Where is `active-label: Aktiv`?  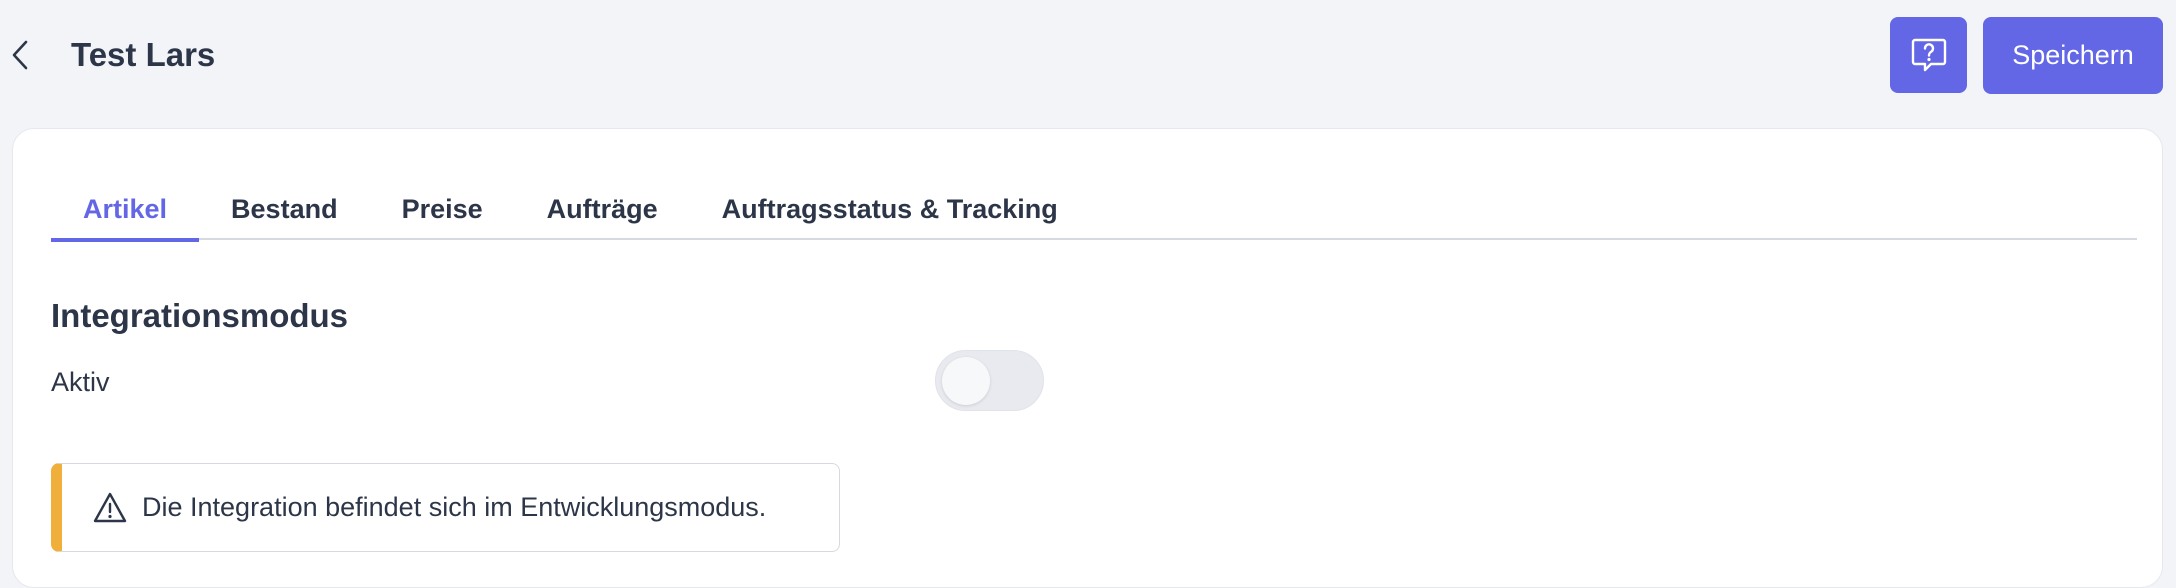
active-label: Aktiv is located at coordinates (80, 382).